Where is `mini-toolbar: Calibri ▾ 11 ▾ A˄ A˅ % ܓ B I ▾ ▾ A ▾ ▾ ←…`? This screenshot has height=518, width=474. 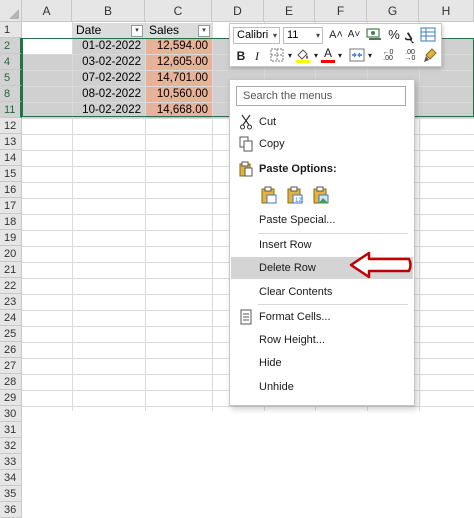 mini-toolbar: Calibri ▾ 11 ▾ A˄ A˅ % ܓ B I ▾ ▾ A ▾ ▾ ←… is located at coordinates (335, 45).